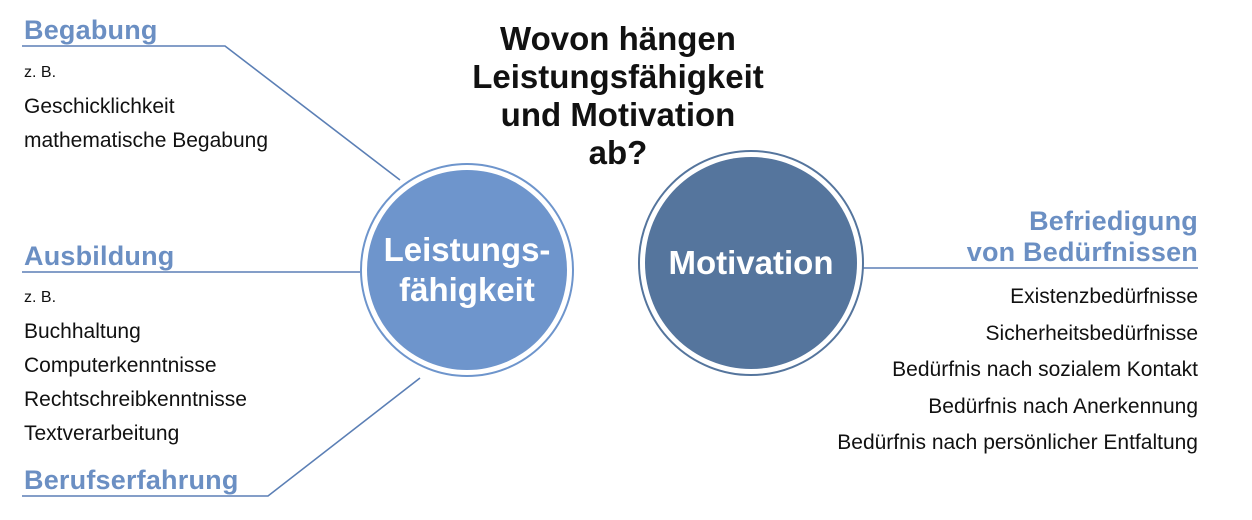 This screenshot has width=1252, height=520. I want to click on question-line: und Motivation, so click(618, 114).